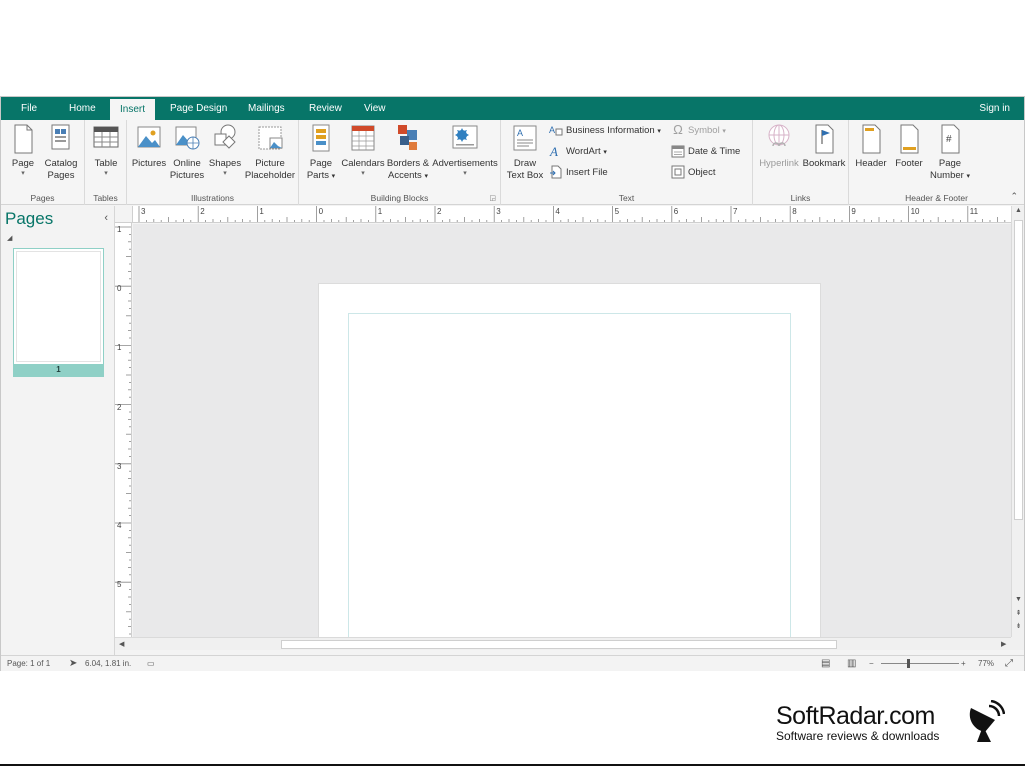  What do you see at coordinates (994, 108) in the screenshot?
I see `sign-in-link: Sign in` at bounding box center [994, 108].